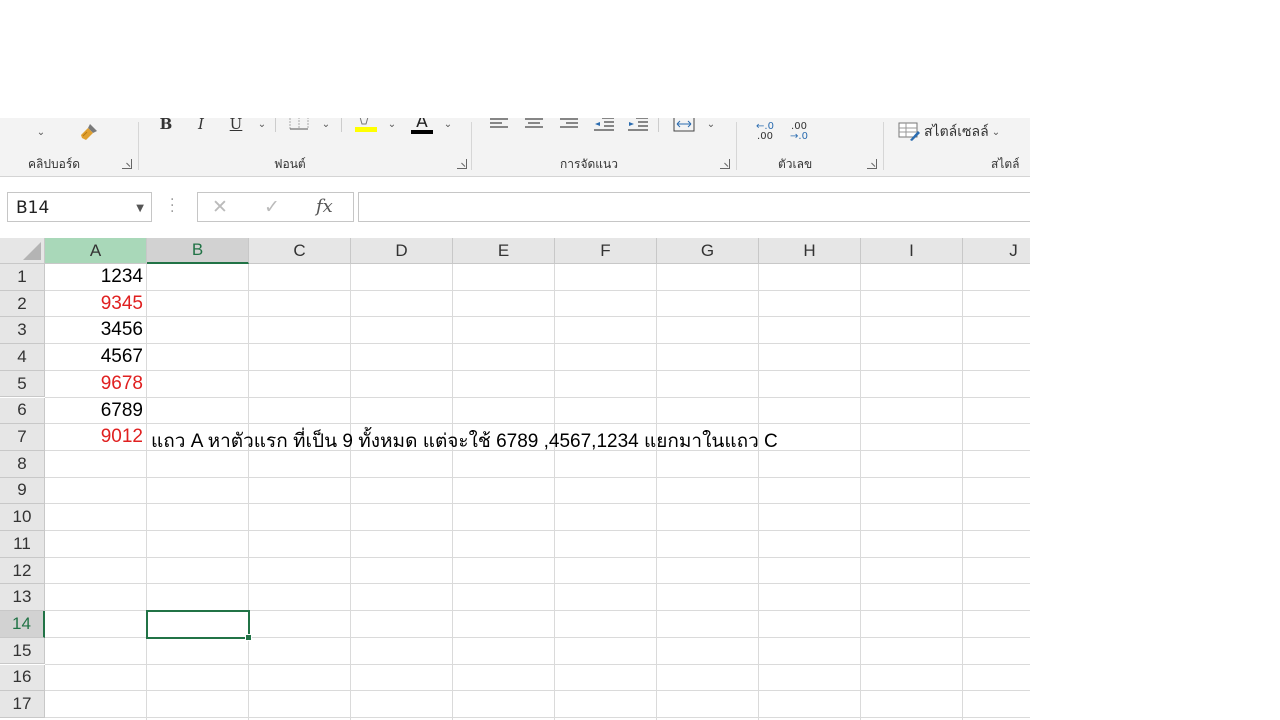  I want to click on cell-a4: 4567, so click(94, 357).